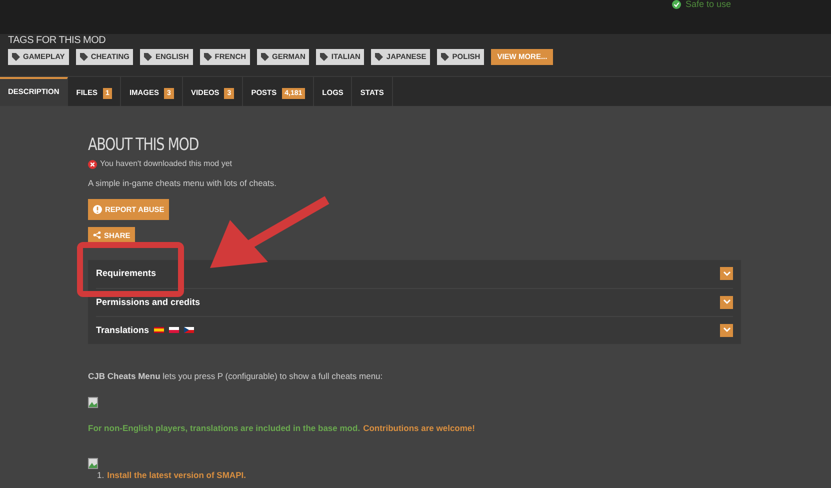 The image size is (831, 488). Describe the element at coordinates (97, 209) in the screenshot. I see `exclamation-icon` at that location.